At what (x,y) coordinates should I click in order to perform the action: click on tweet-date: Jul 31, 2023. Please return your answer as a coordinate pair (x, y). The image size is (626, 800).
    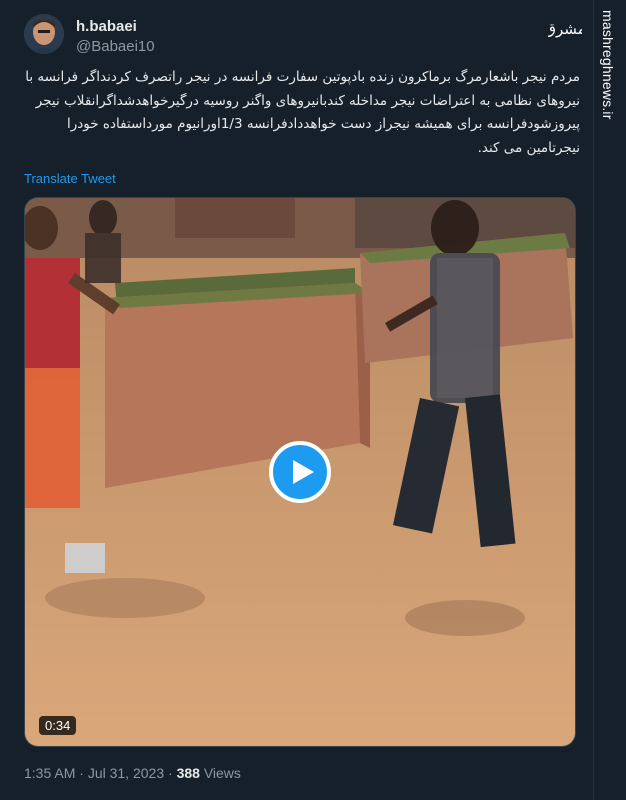
    Looking at the image, I should click on (126, 773).